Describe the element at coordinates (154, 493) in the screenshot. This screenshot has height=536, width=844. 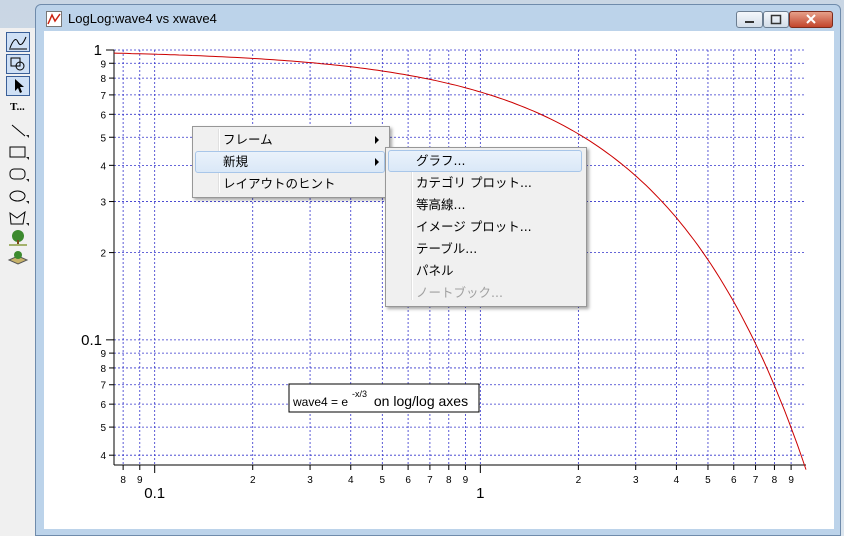
I see `x-tick-label: 0.1` at that location.